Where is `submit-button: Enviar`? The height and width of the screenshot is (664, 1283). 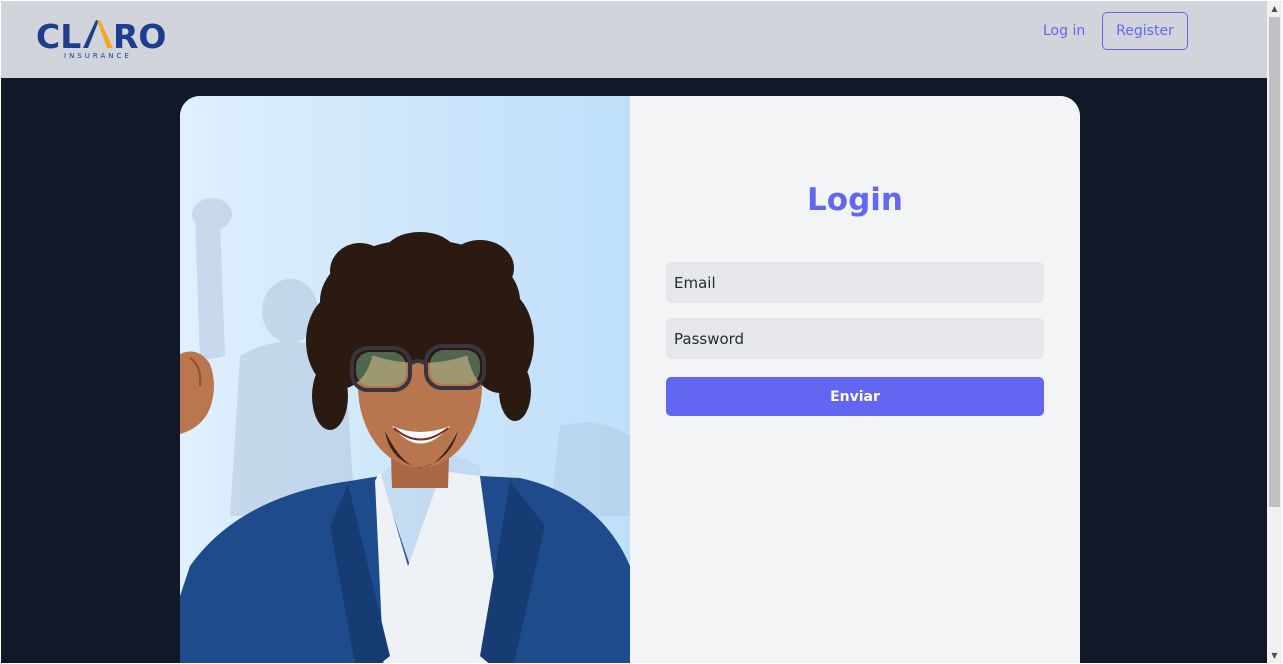
submit-button: Enviar is located at coordinates (855, 396).